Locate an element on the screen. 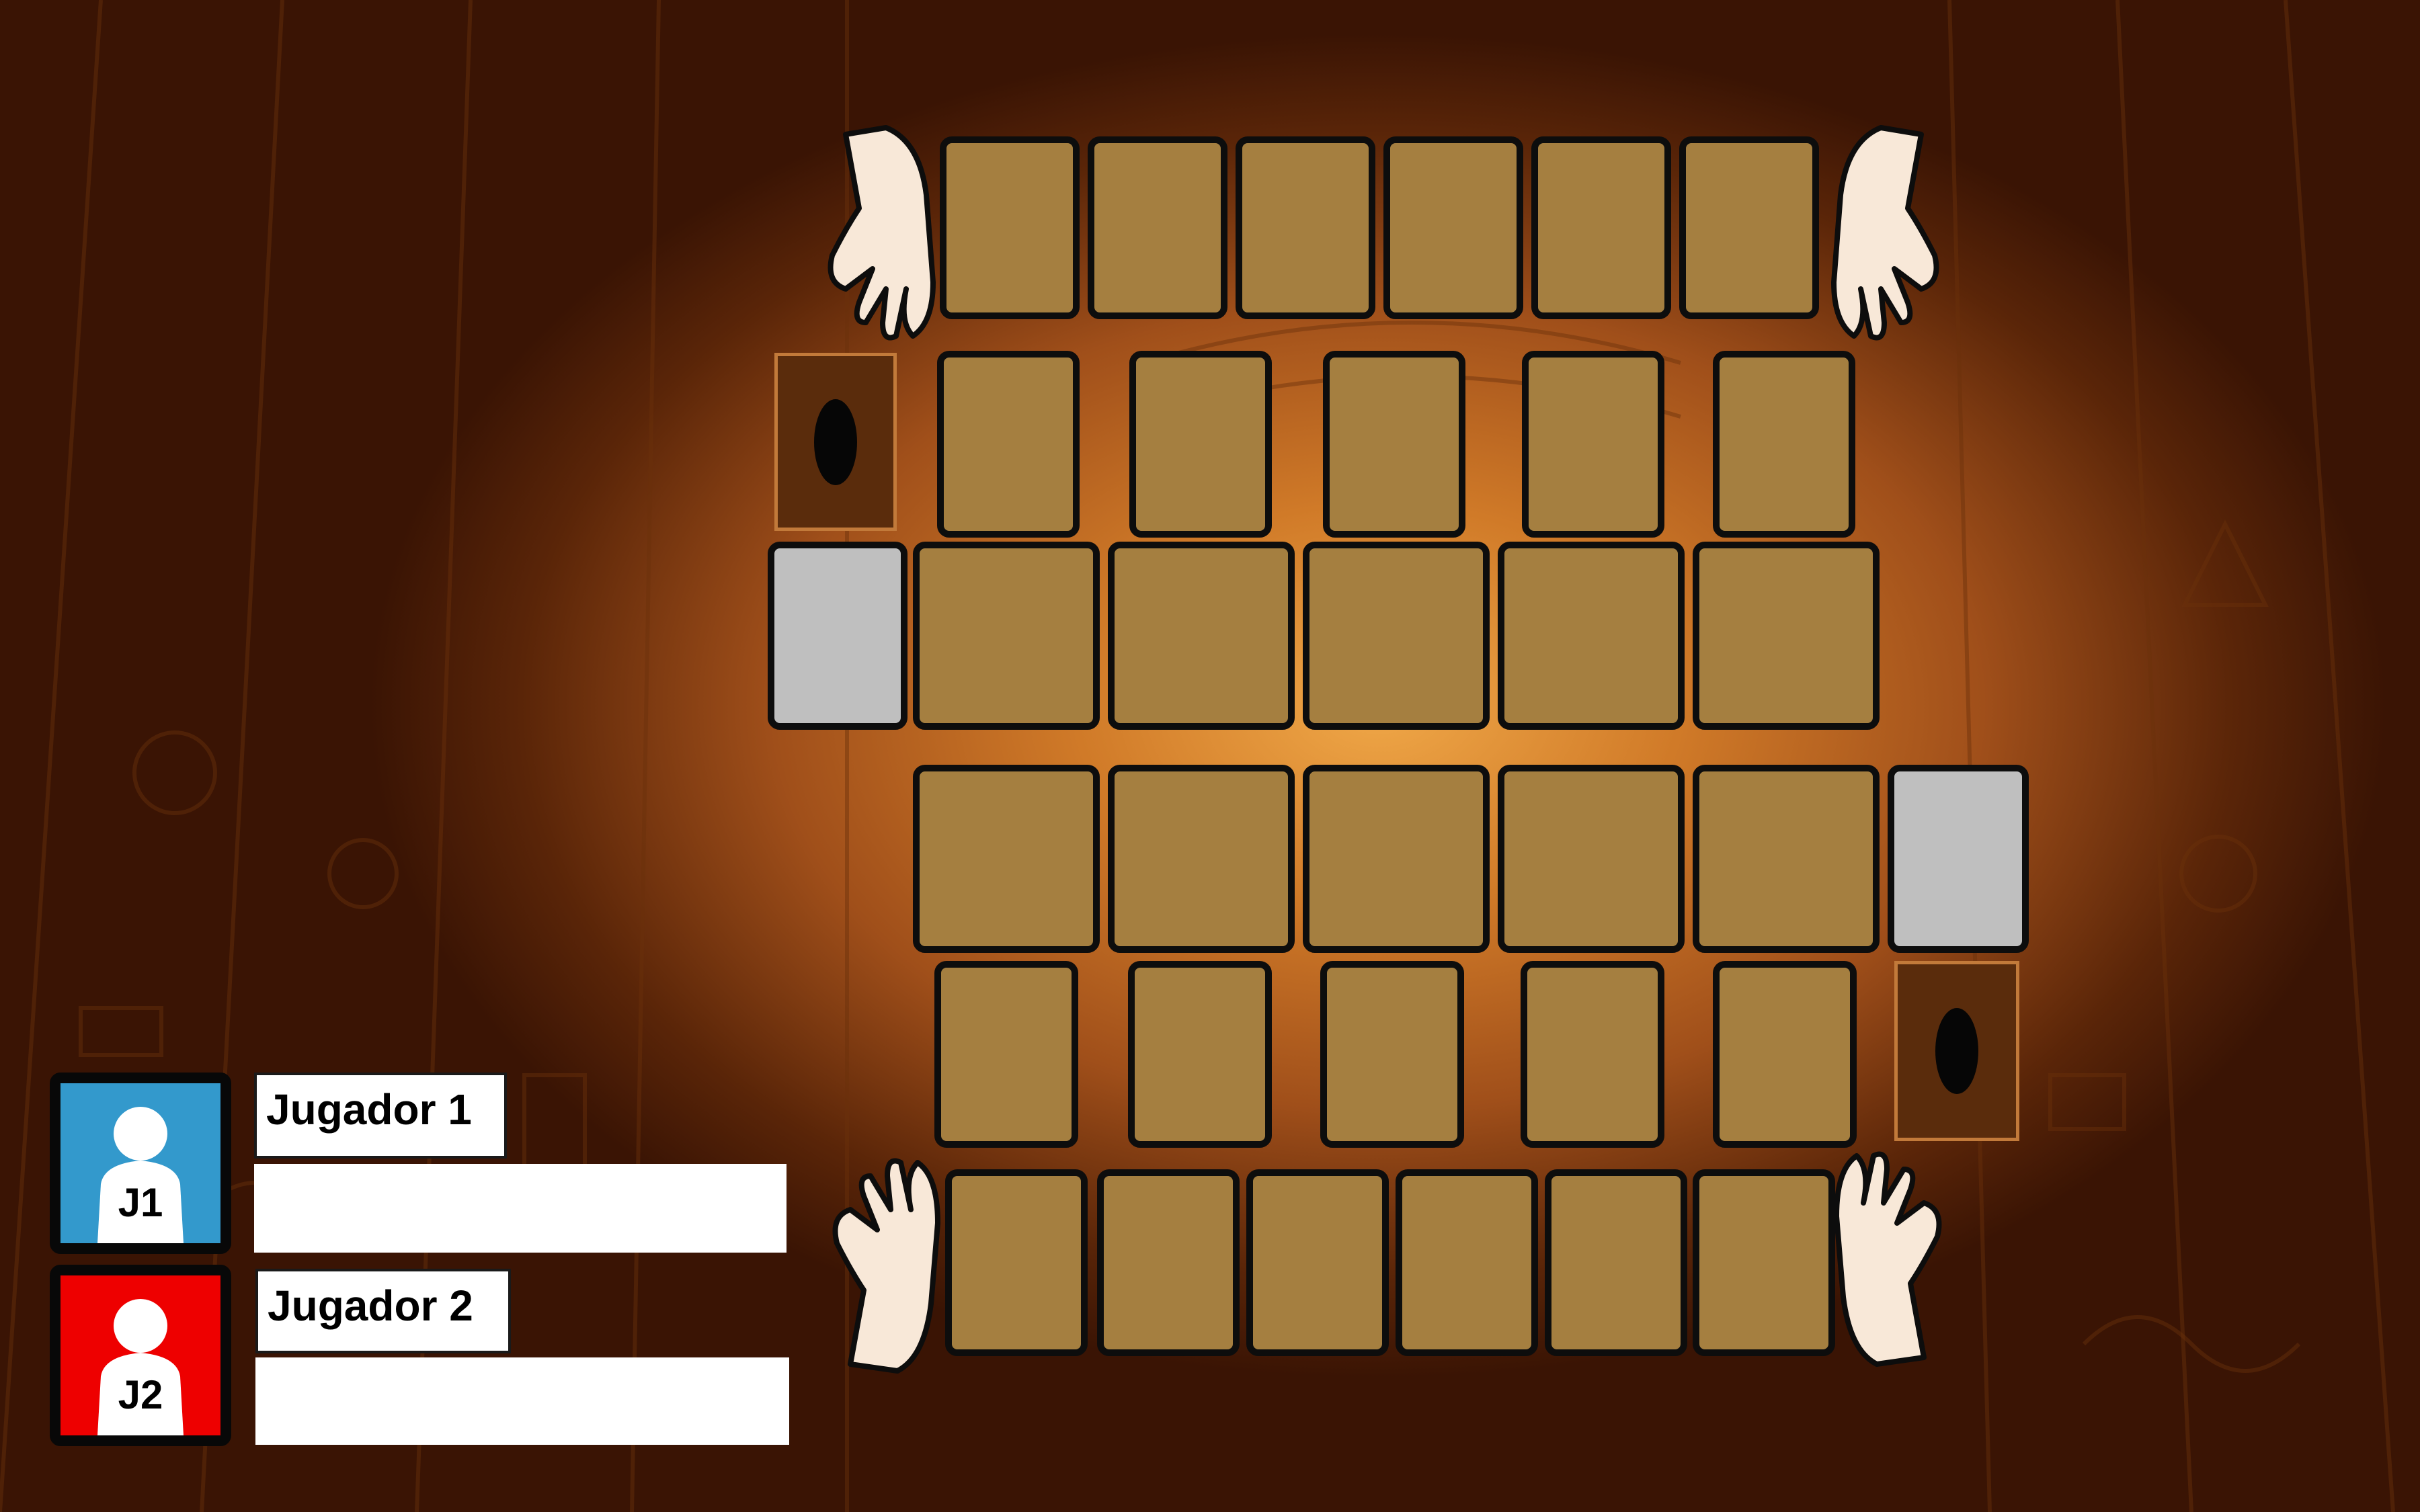 The width and height of the screenshot is (2420, 1512). player-2-score-box is located at coordinates (522, 1401).